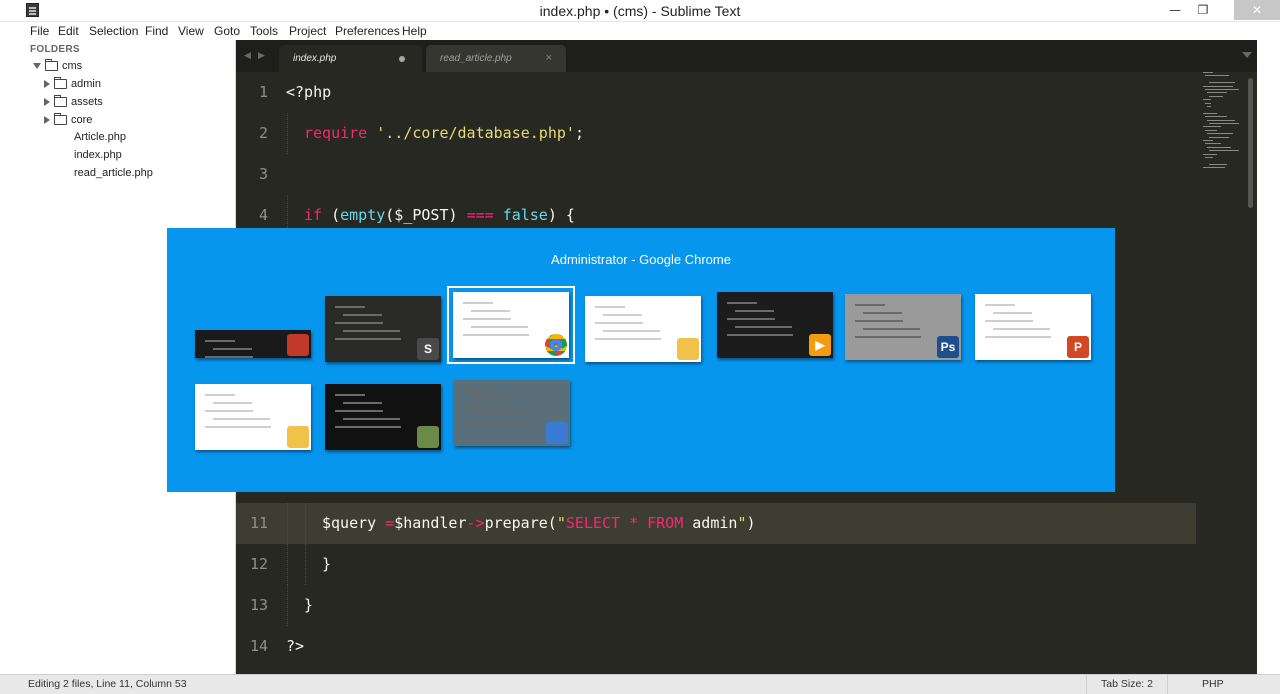 This screenshot has width=1280, height=694. Describe the element at coordinates (670, 523) in the screenshot. I see `code-token: FROM` at that location.